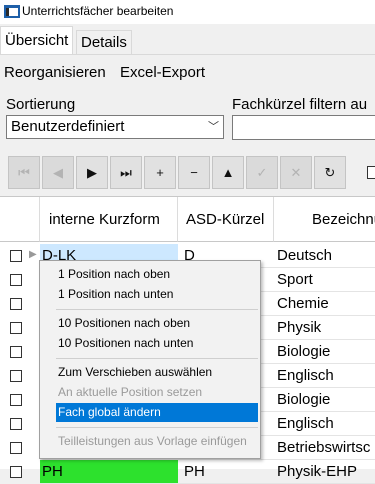 Image resolution: width=375 pixels, height=484 pixels. I want to click on grid-header-indicator, so click(20, 219).